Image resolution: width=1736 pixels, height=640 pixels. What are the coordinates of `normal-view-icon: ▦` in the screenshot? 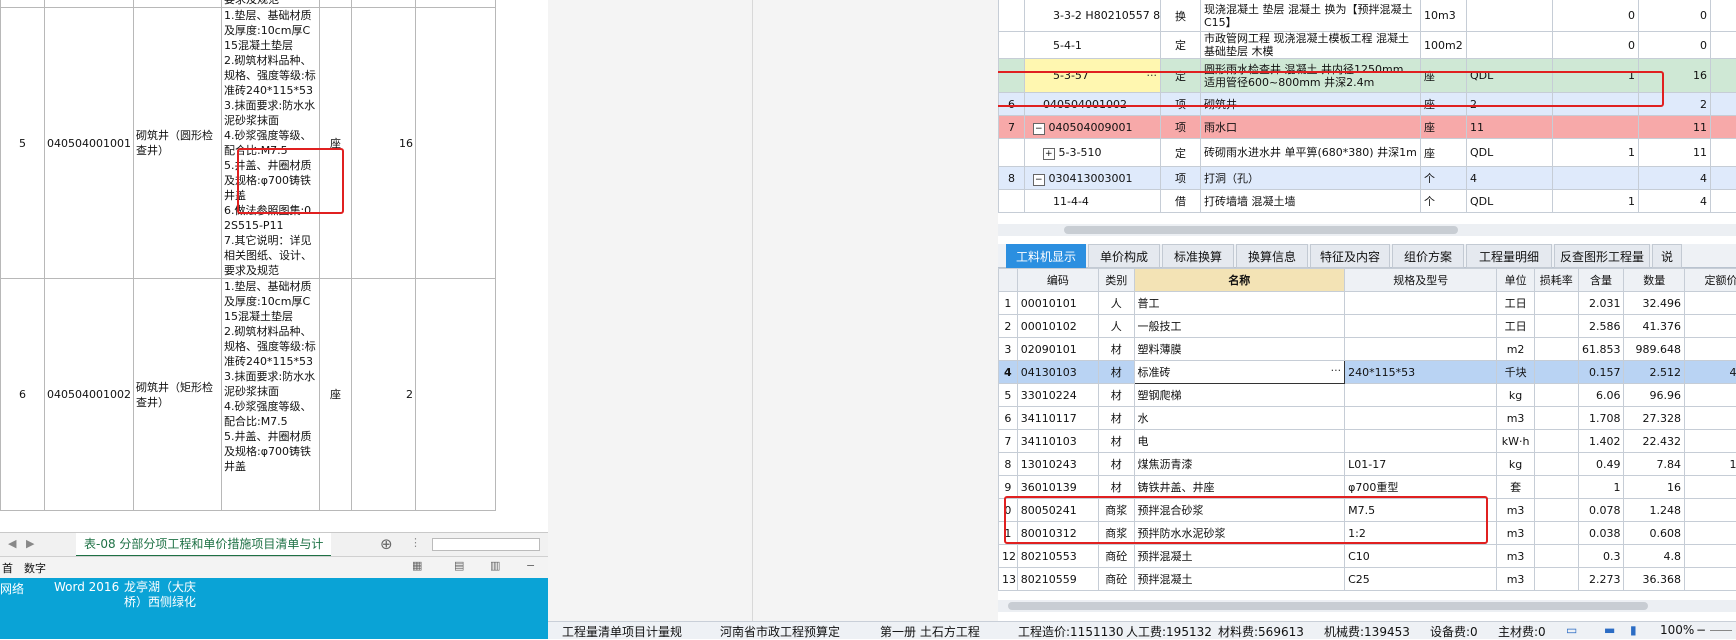 It's located at (417, 565).